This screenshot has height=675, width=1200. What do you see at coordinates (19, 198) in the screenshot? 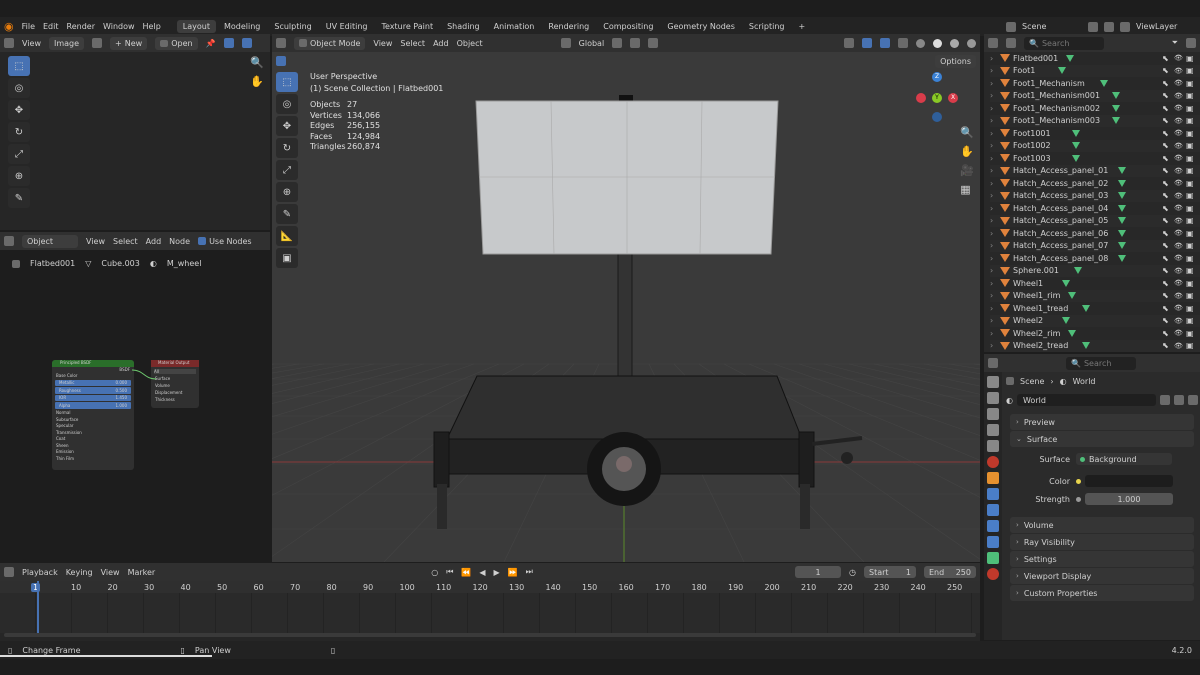
I see `annotate-tool: ✎` at bounding box center [19, 198].